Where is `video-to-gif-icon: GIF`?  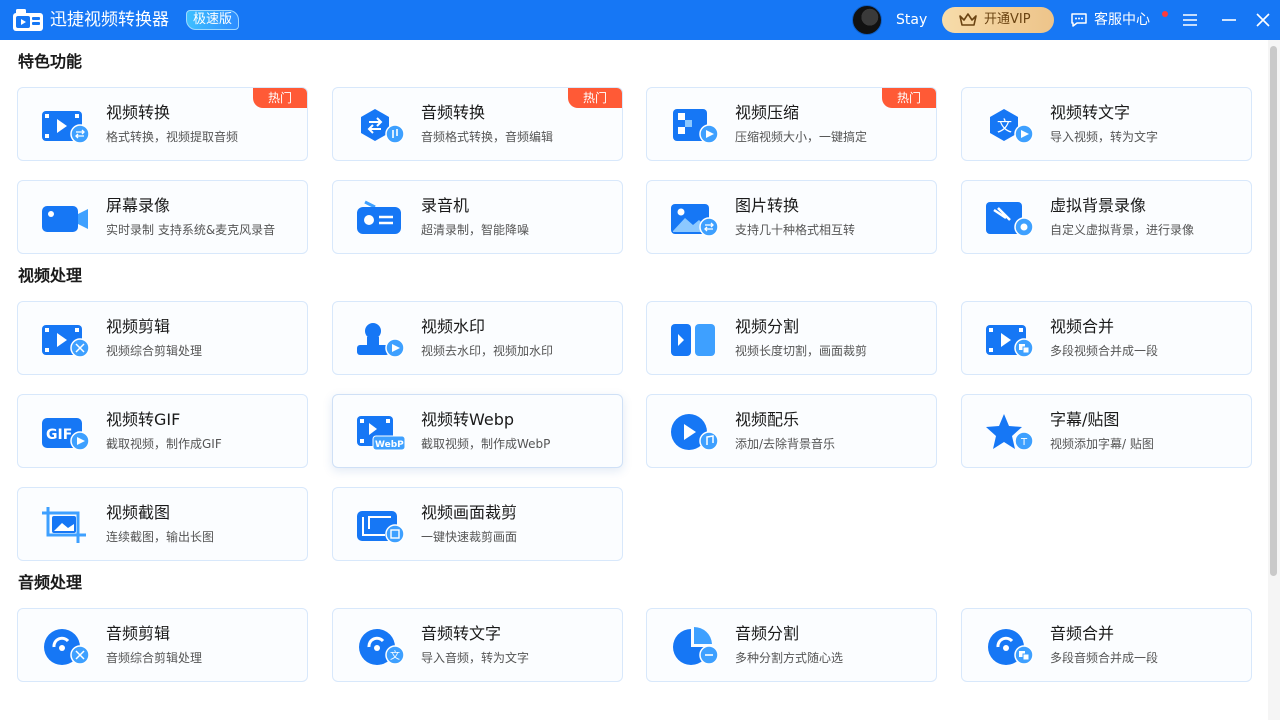
video-to-gif-icon: GIF is located at coordinates (66, 434).